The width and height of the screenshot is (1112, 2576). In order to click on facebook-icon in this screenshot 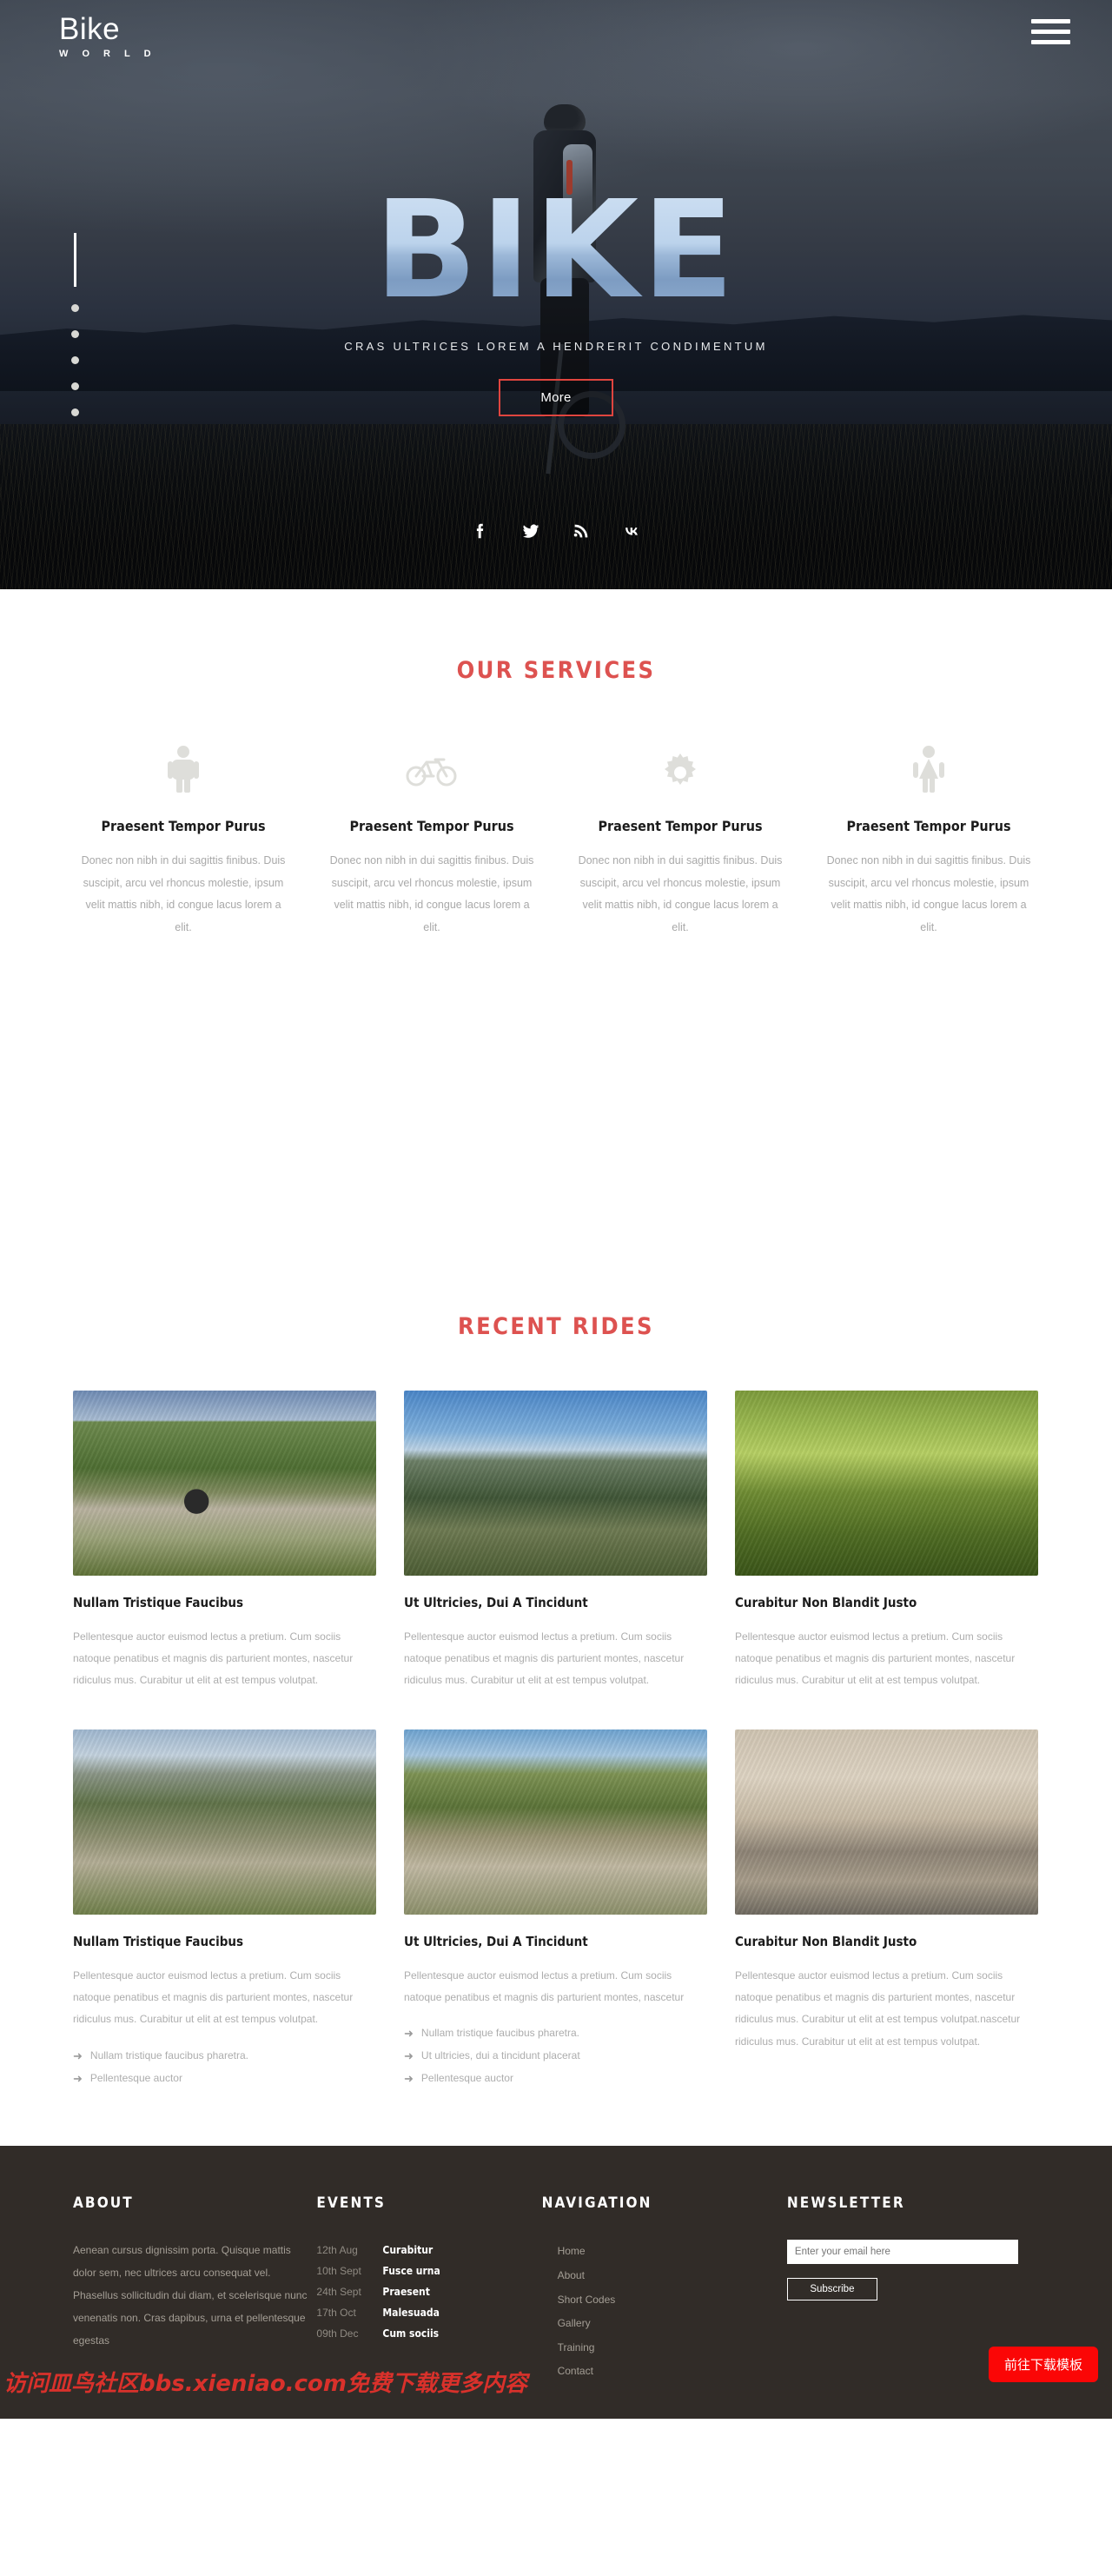, I will do `click(480, 531)`.